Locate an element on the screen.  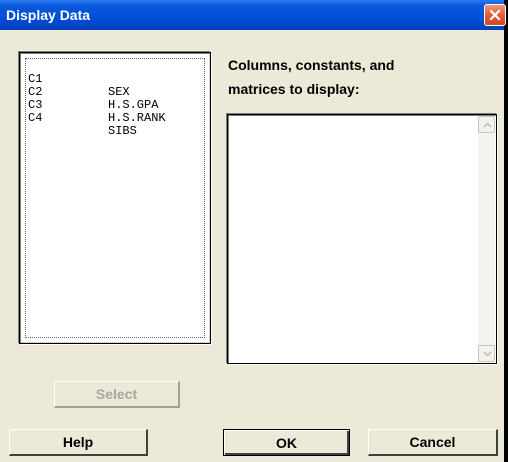
list-item: C2 H.S.GPA is located at coordinates (93, 92).